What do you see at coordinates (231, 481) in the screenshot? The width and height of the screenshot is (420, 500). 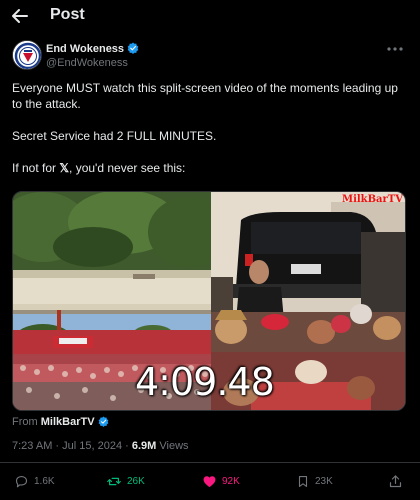 I see `like-count: 92K` at bounding box center [231, 481].